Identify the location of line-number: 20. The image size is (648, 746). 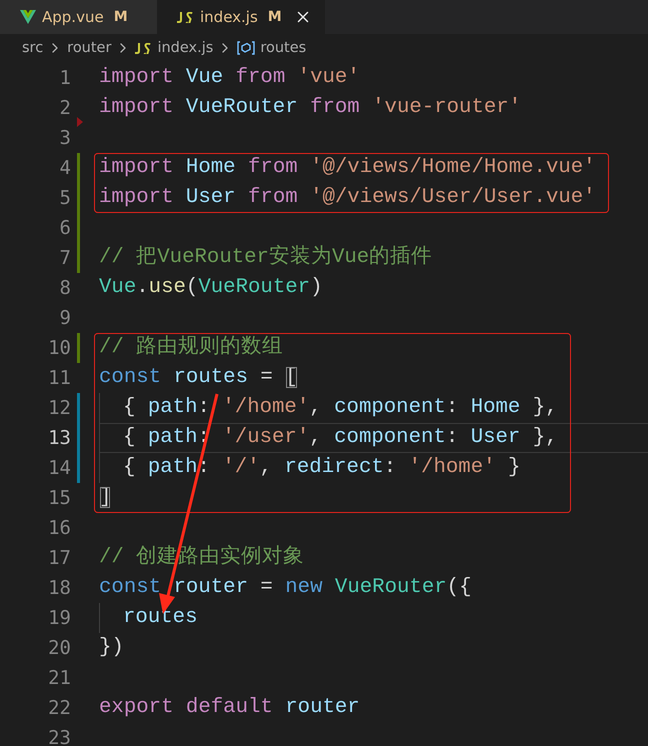
(59, 648).